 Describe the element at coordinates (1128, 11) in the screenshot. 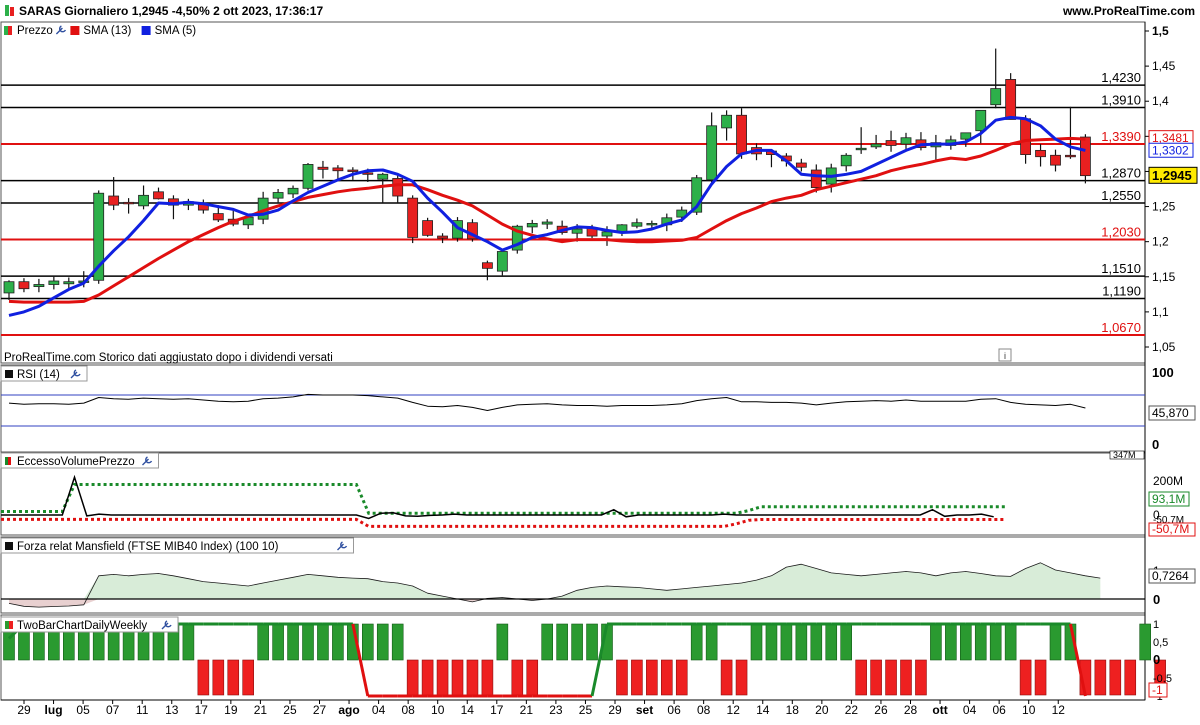

I see `site-link: www.ProRealTime.com` at that location.